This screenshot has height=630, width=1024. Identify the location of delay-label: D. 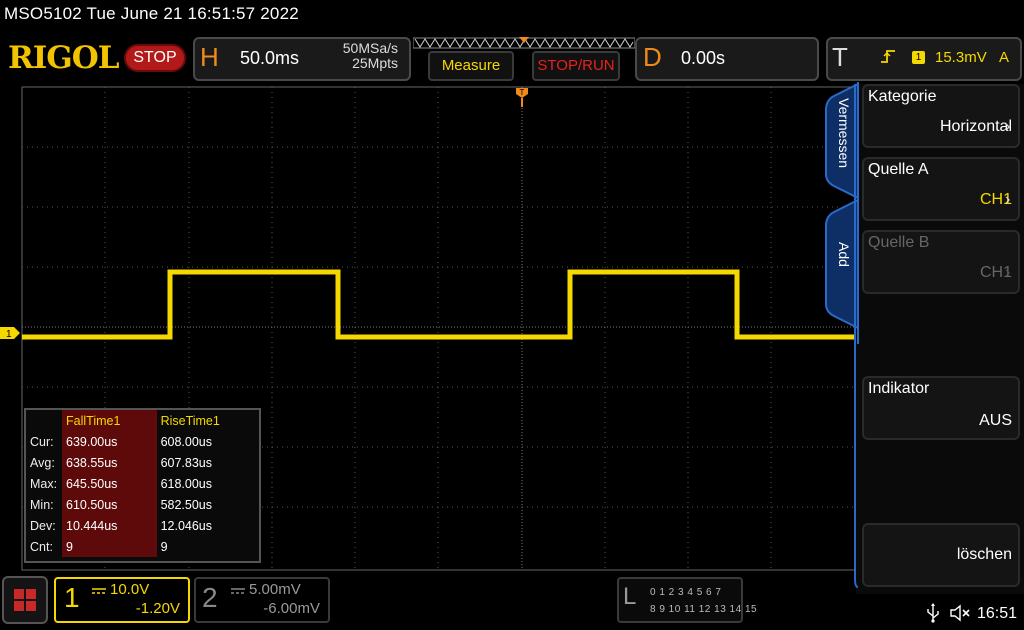
(652, 57).